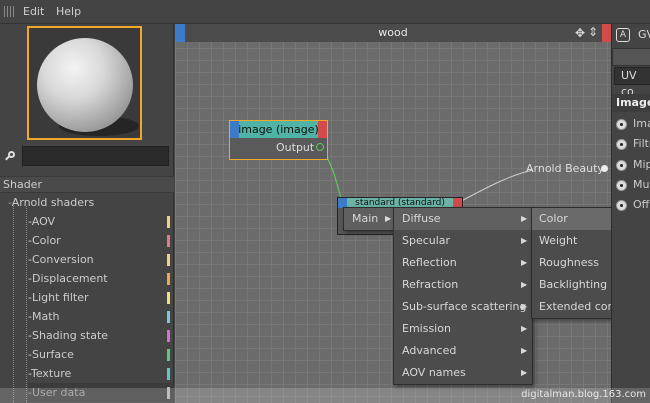 This screenshot has width=650, height=403. I want to click on arnold-icon: A, so click(623, 35).